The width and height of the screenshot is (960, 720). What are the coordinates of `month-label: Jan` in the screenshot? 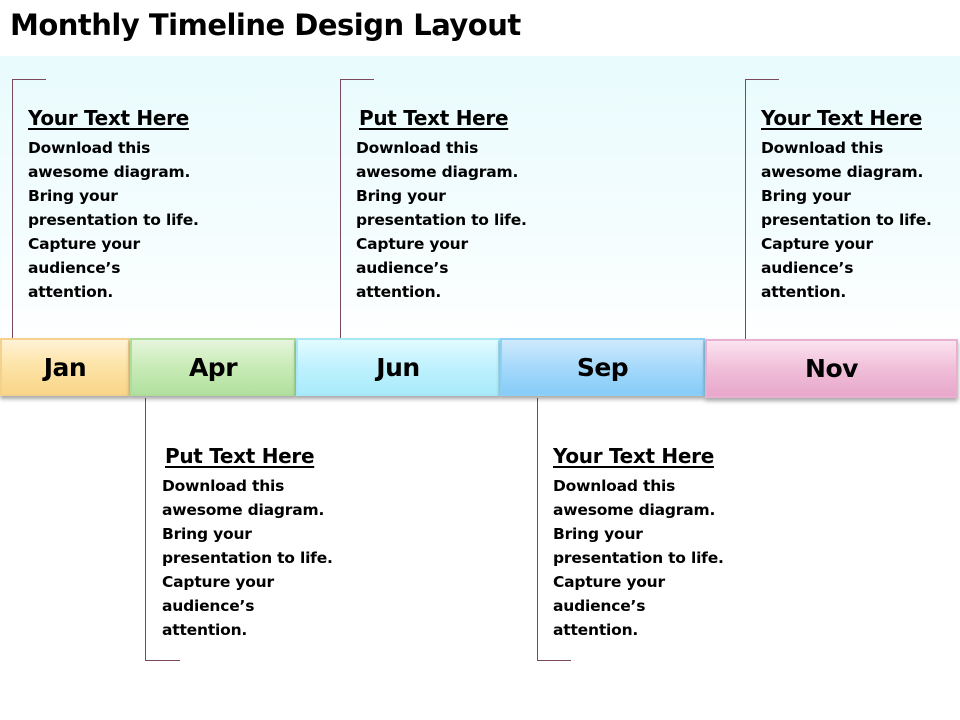 It's located at (65, 367).